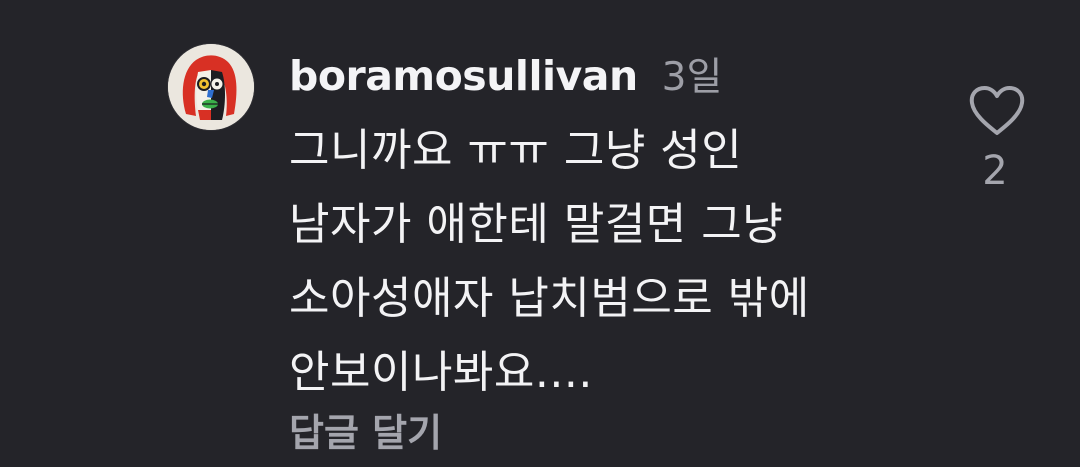  I want to click on heart-outline-icon, so click(997, 110).